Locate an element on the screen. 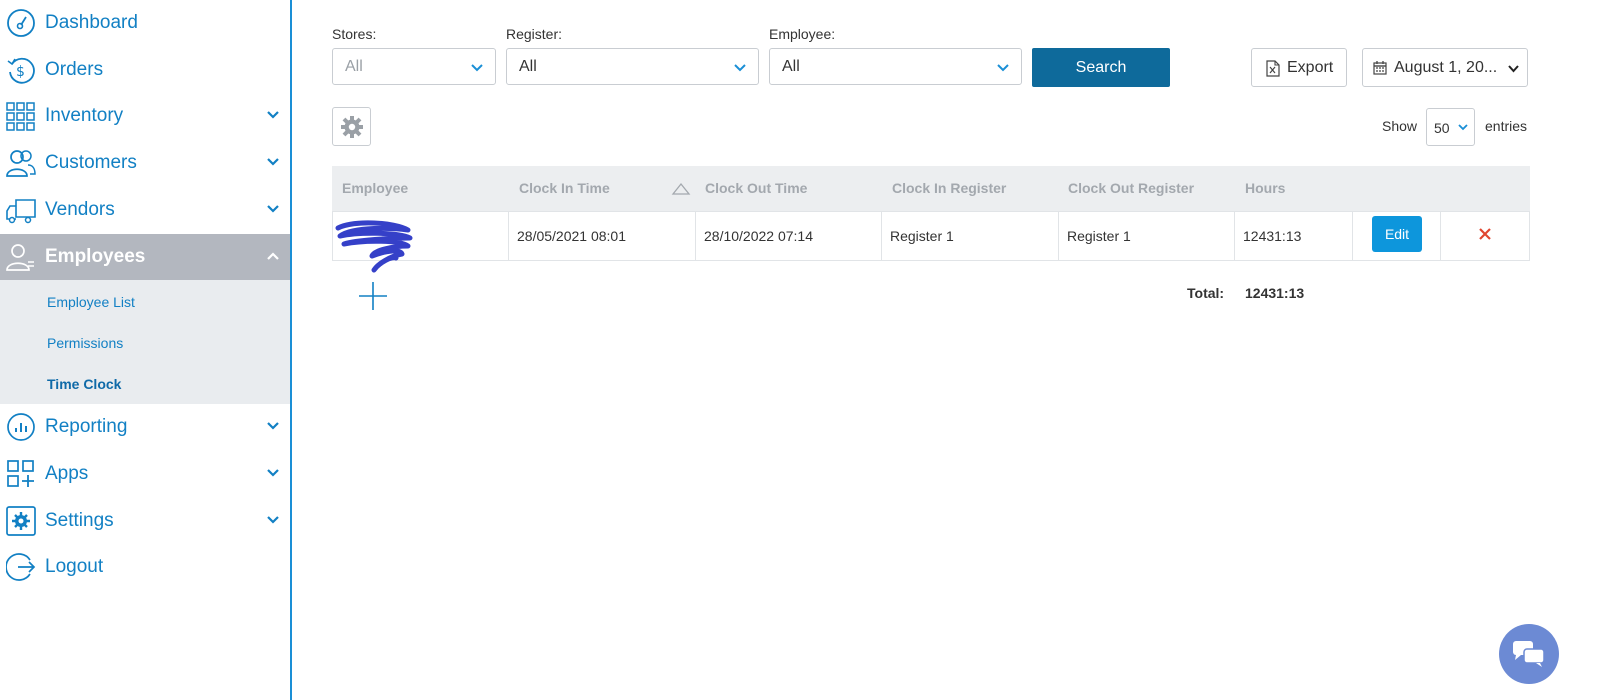  nav-employees-label: Employees is located at coordinates (95, 256).